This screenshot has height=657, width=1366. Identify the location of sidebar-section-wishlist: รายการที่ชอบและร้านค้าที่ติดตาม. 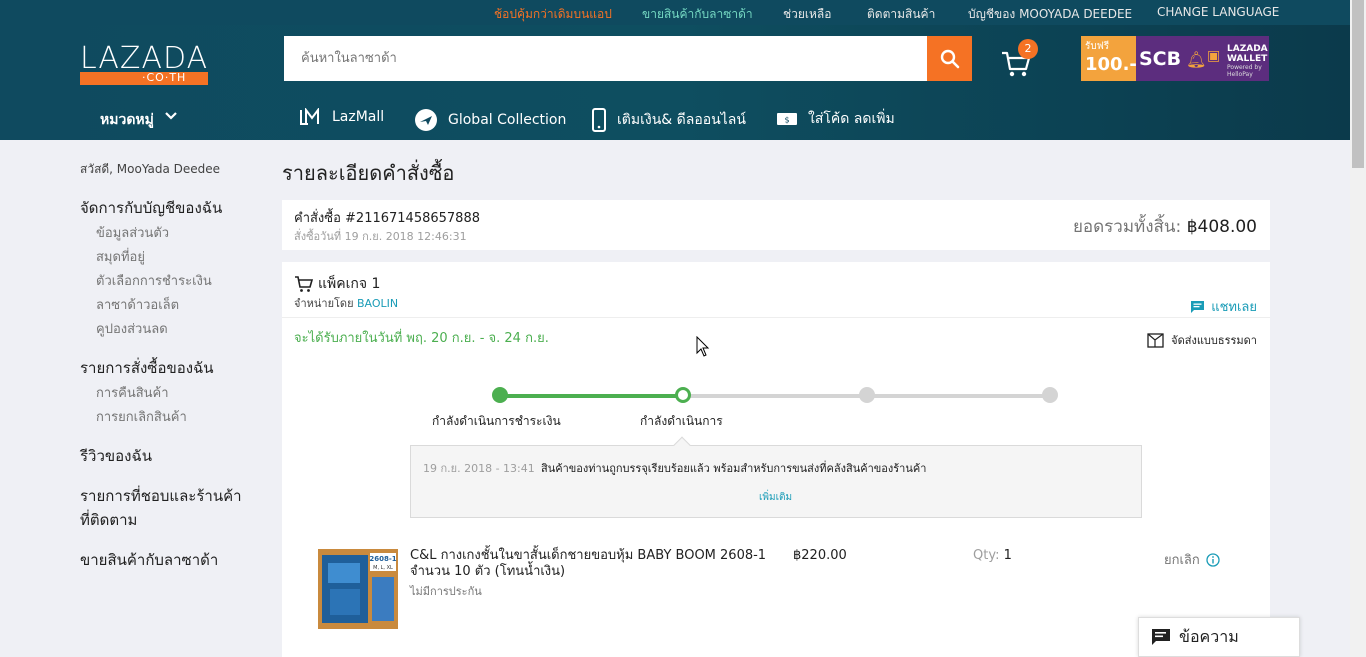
(165, 508).